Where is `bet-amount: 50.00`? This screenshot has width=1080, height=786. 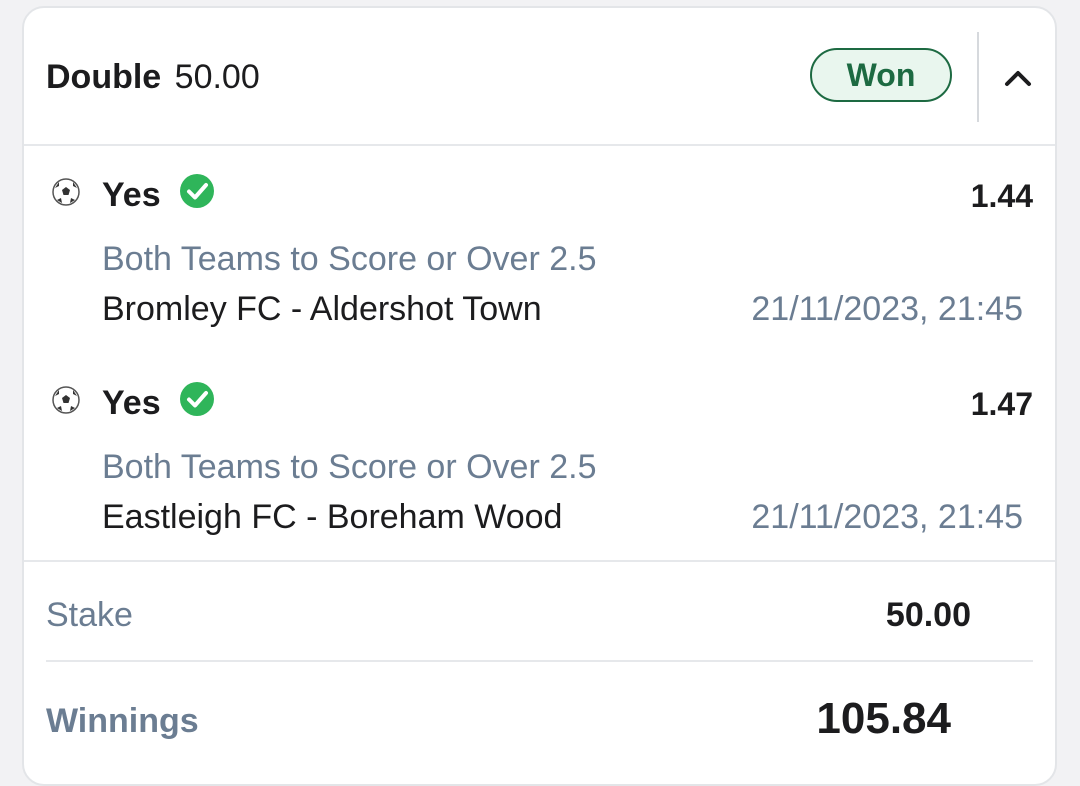
bet-amount: 50.00 is located at coordinates (217, 77).